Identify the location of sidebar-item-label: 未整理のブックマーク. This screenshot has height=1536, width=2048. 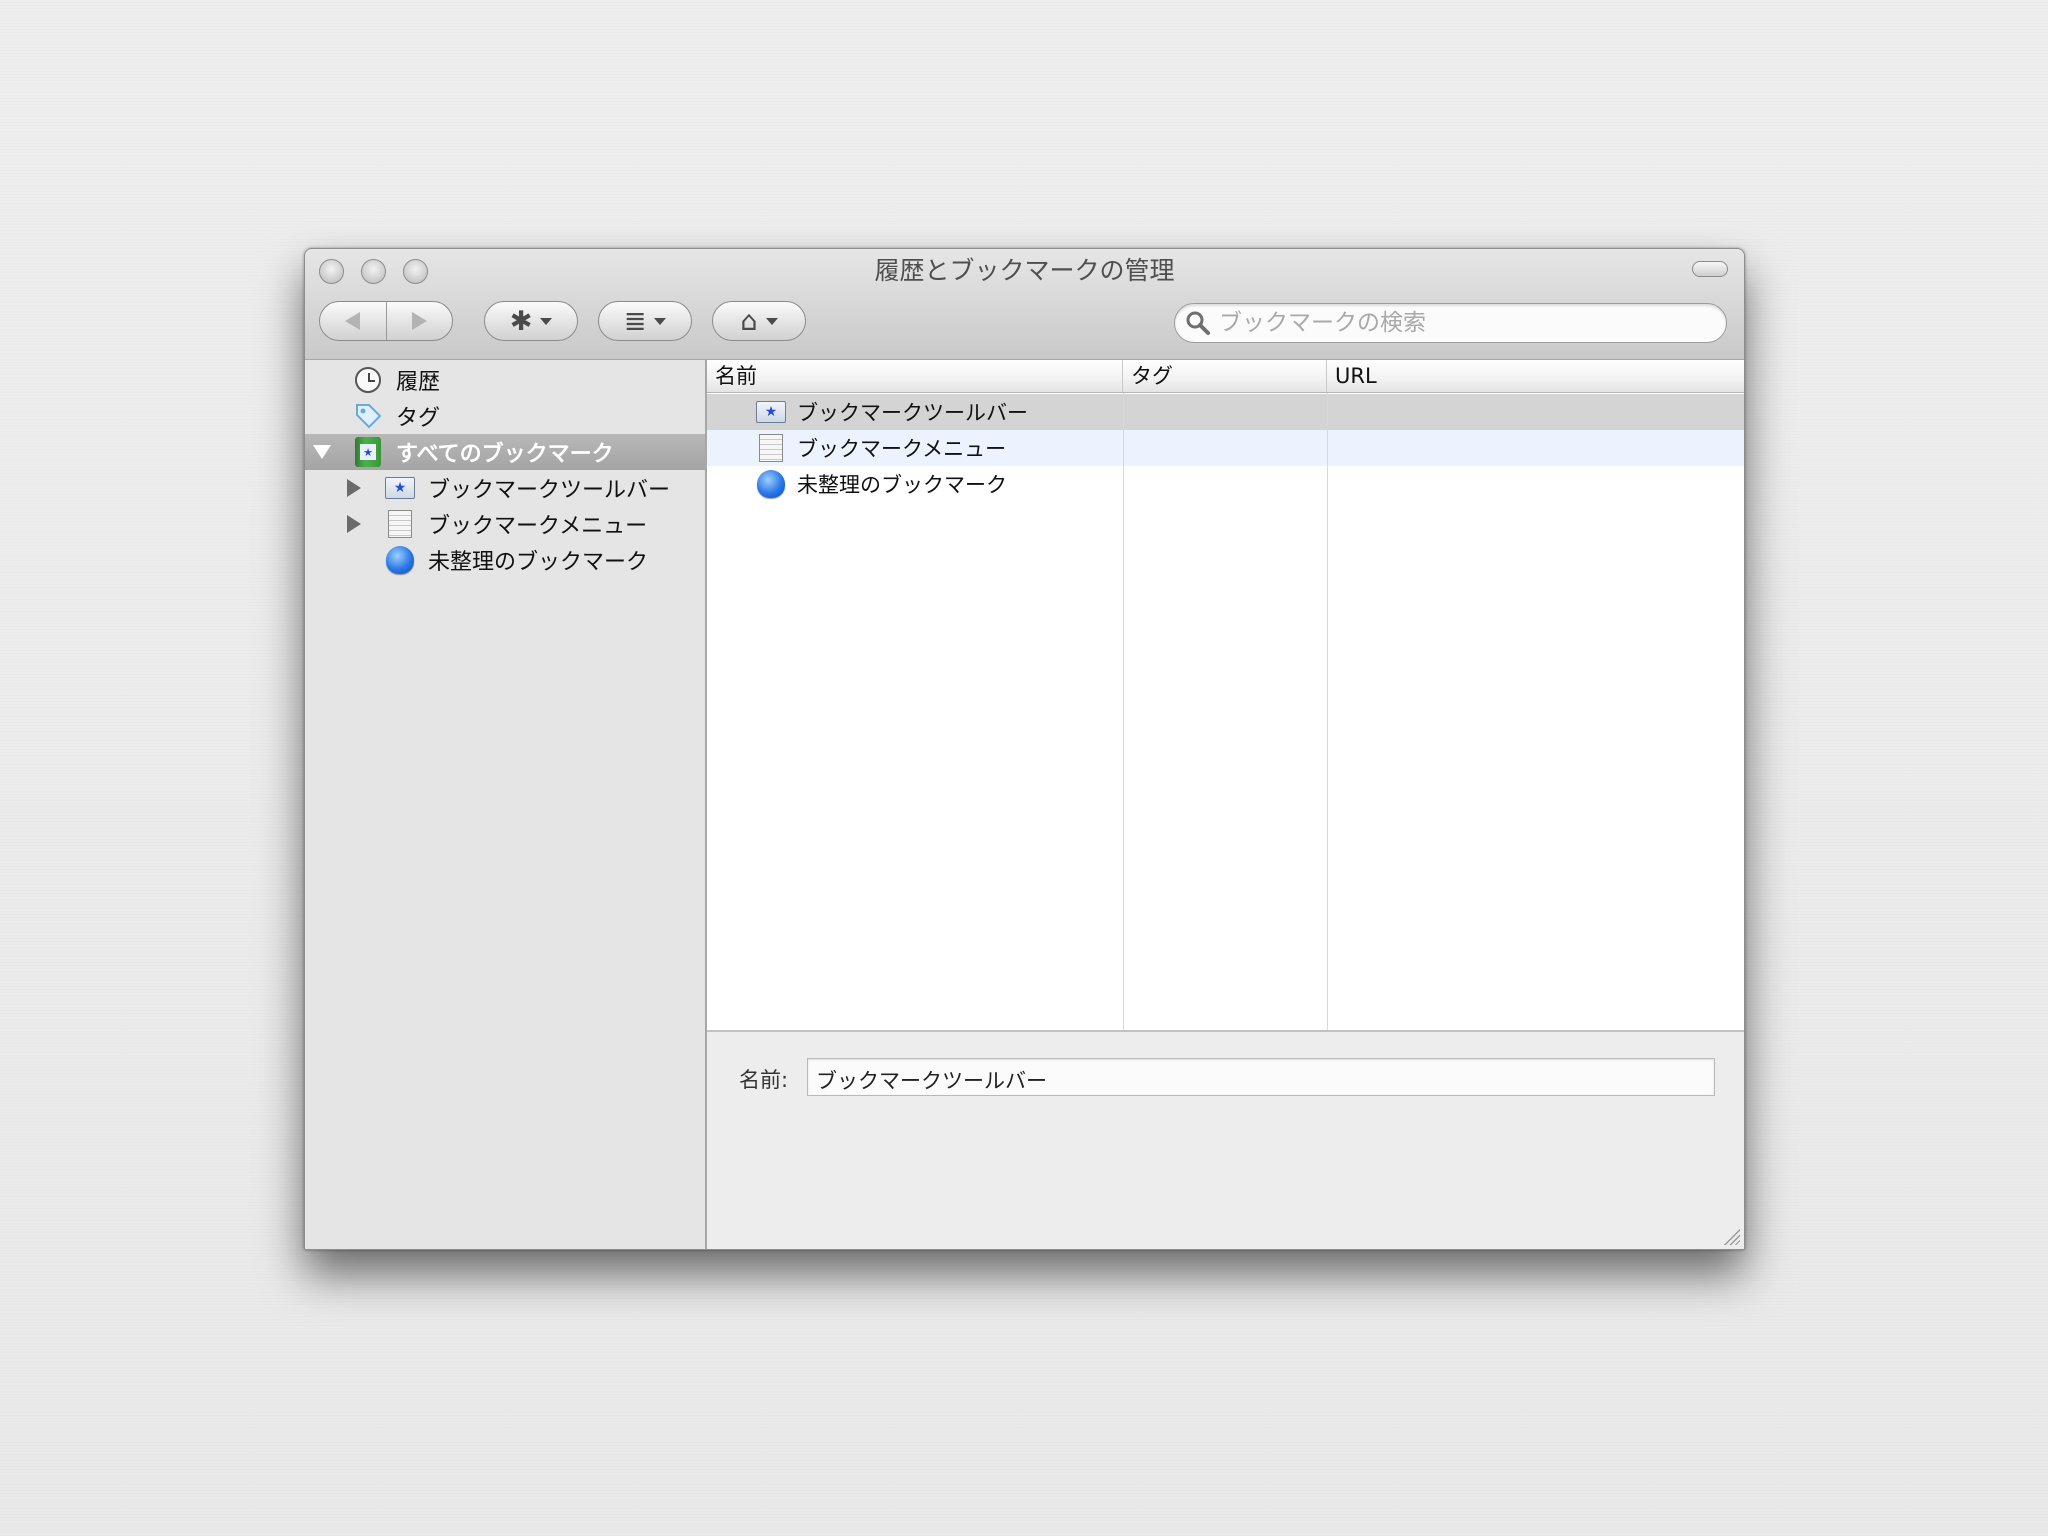
(538, 562).